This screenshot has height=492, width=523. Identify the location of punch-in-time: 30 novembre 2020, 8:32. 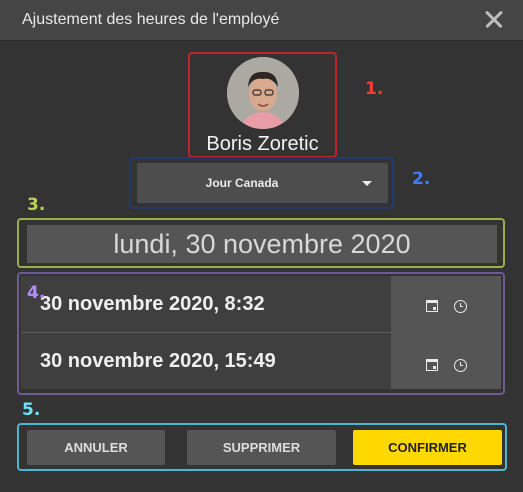
(152, 304).